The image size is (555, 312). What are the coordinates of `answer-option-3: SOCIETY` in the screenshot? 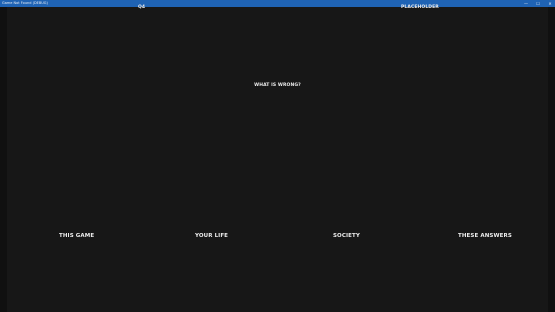 It's located at (346, 236).